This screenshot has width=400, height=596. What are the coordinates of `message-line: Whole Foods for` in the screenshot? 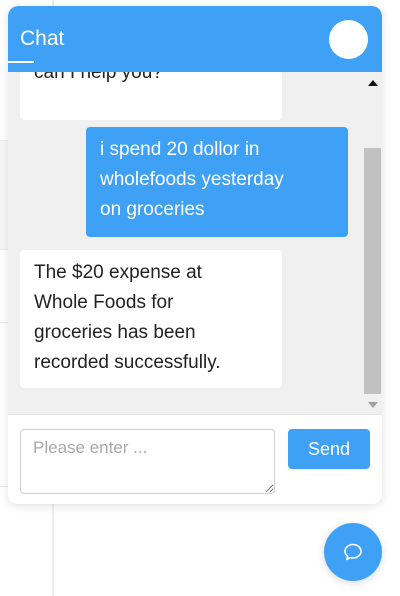 It's located at (104, 302).